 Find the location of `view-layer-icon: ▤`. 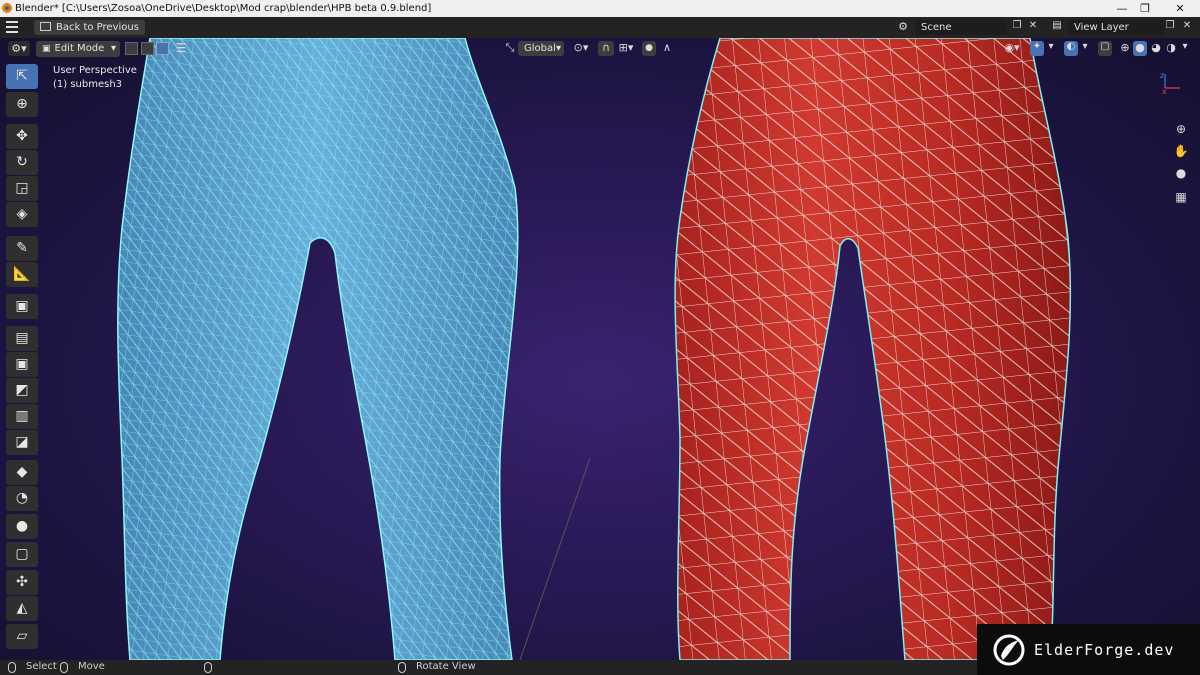

view-layer-icon: ▤ is located at coordinates (1057, 25).